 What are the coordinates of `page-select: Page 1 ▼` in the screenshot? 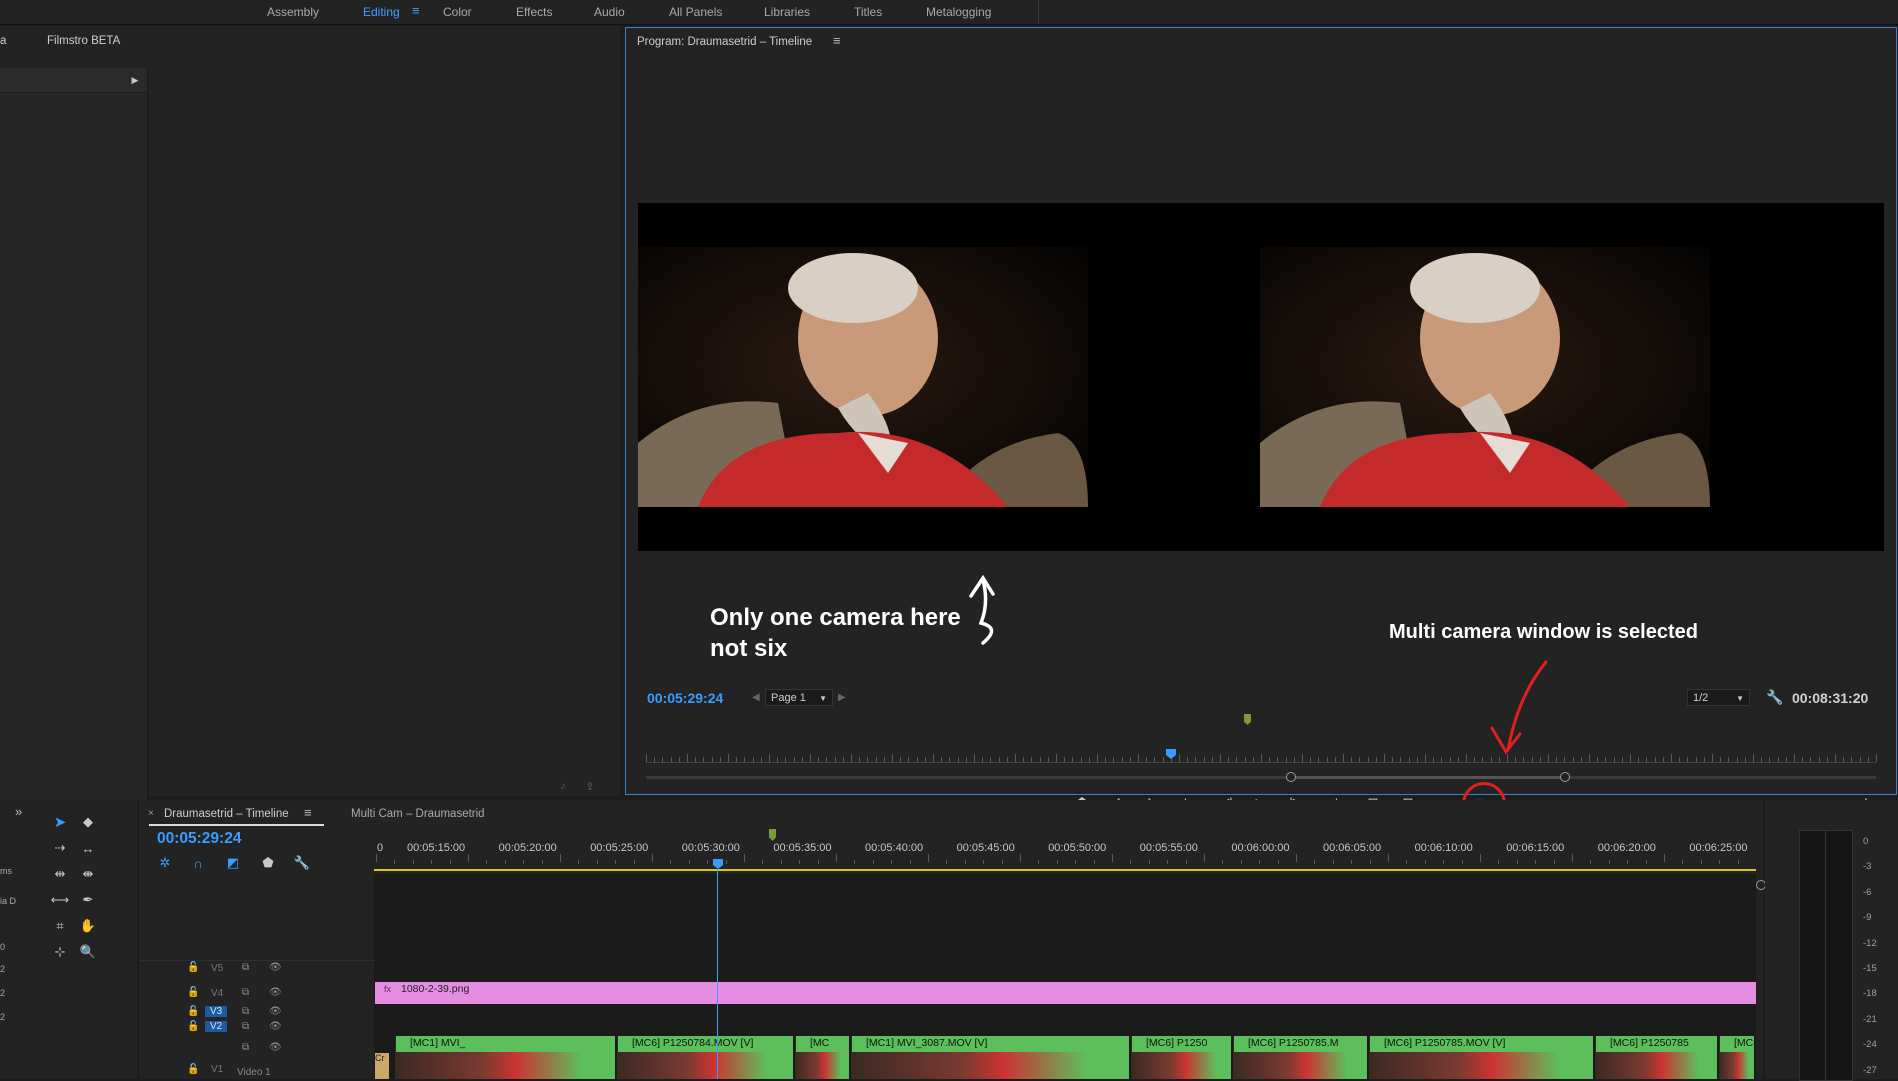 It's located at (799, 697).